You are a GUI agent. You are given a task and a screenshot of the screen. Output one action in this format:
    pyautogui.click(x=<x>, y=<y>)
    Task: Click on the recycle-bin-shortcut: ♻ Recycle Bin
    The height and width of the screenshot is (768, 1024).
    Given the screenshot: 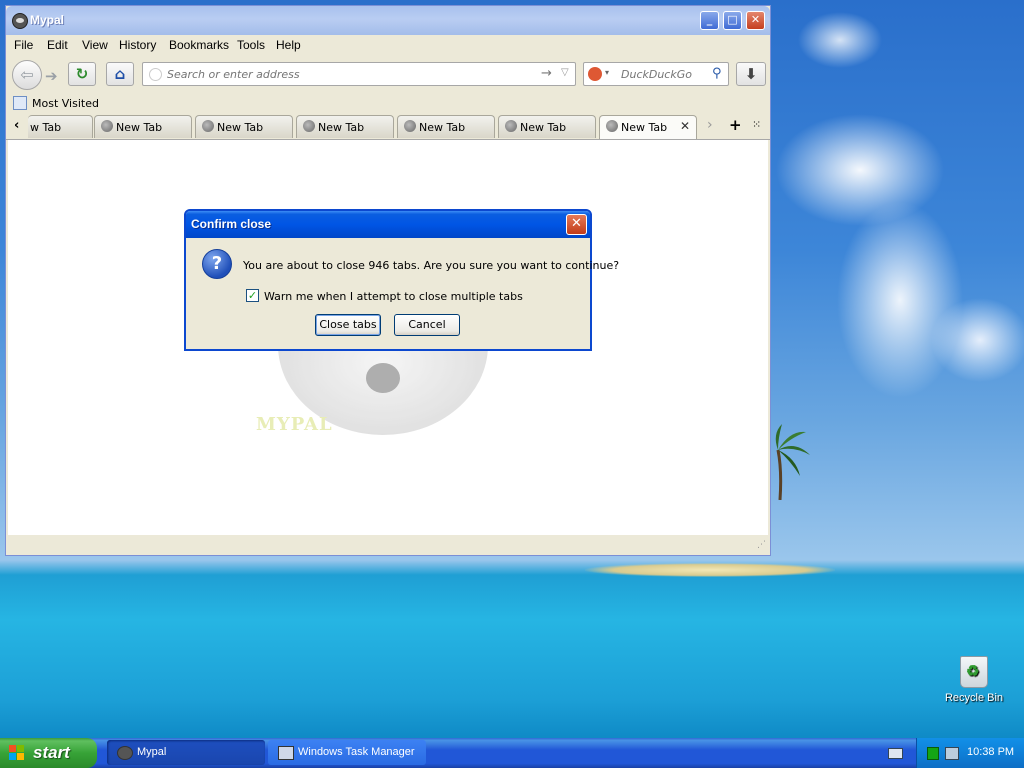 What is the action you would take?
    pyautogui.click(x=974, y=680)
    